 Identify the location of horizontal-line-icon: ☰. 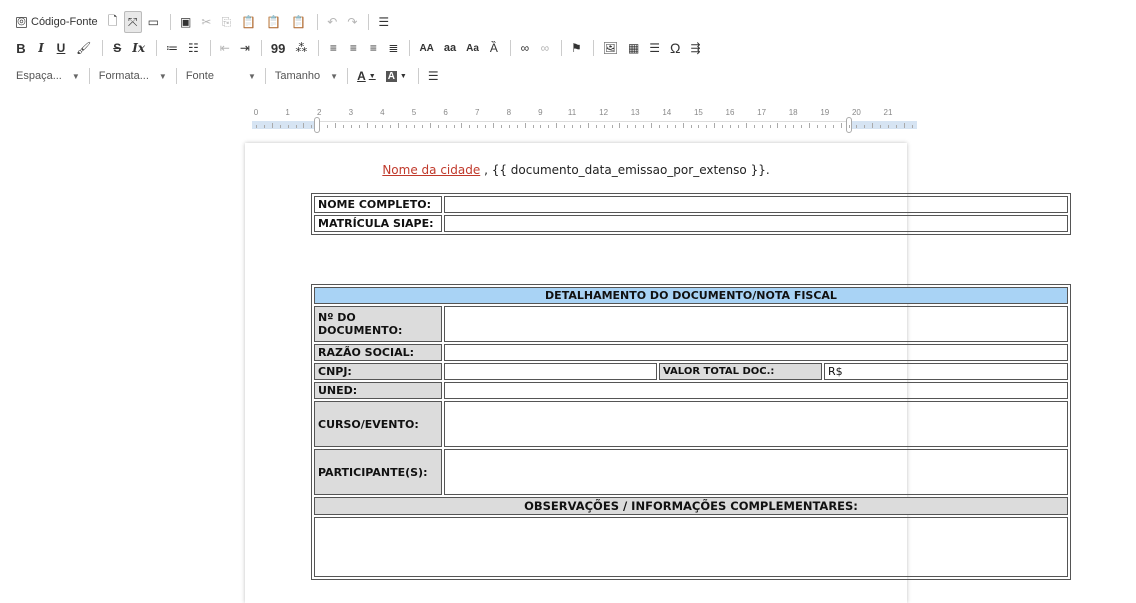
(654, 48).